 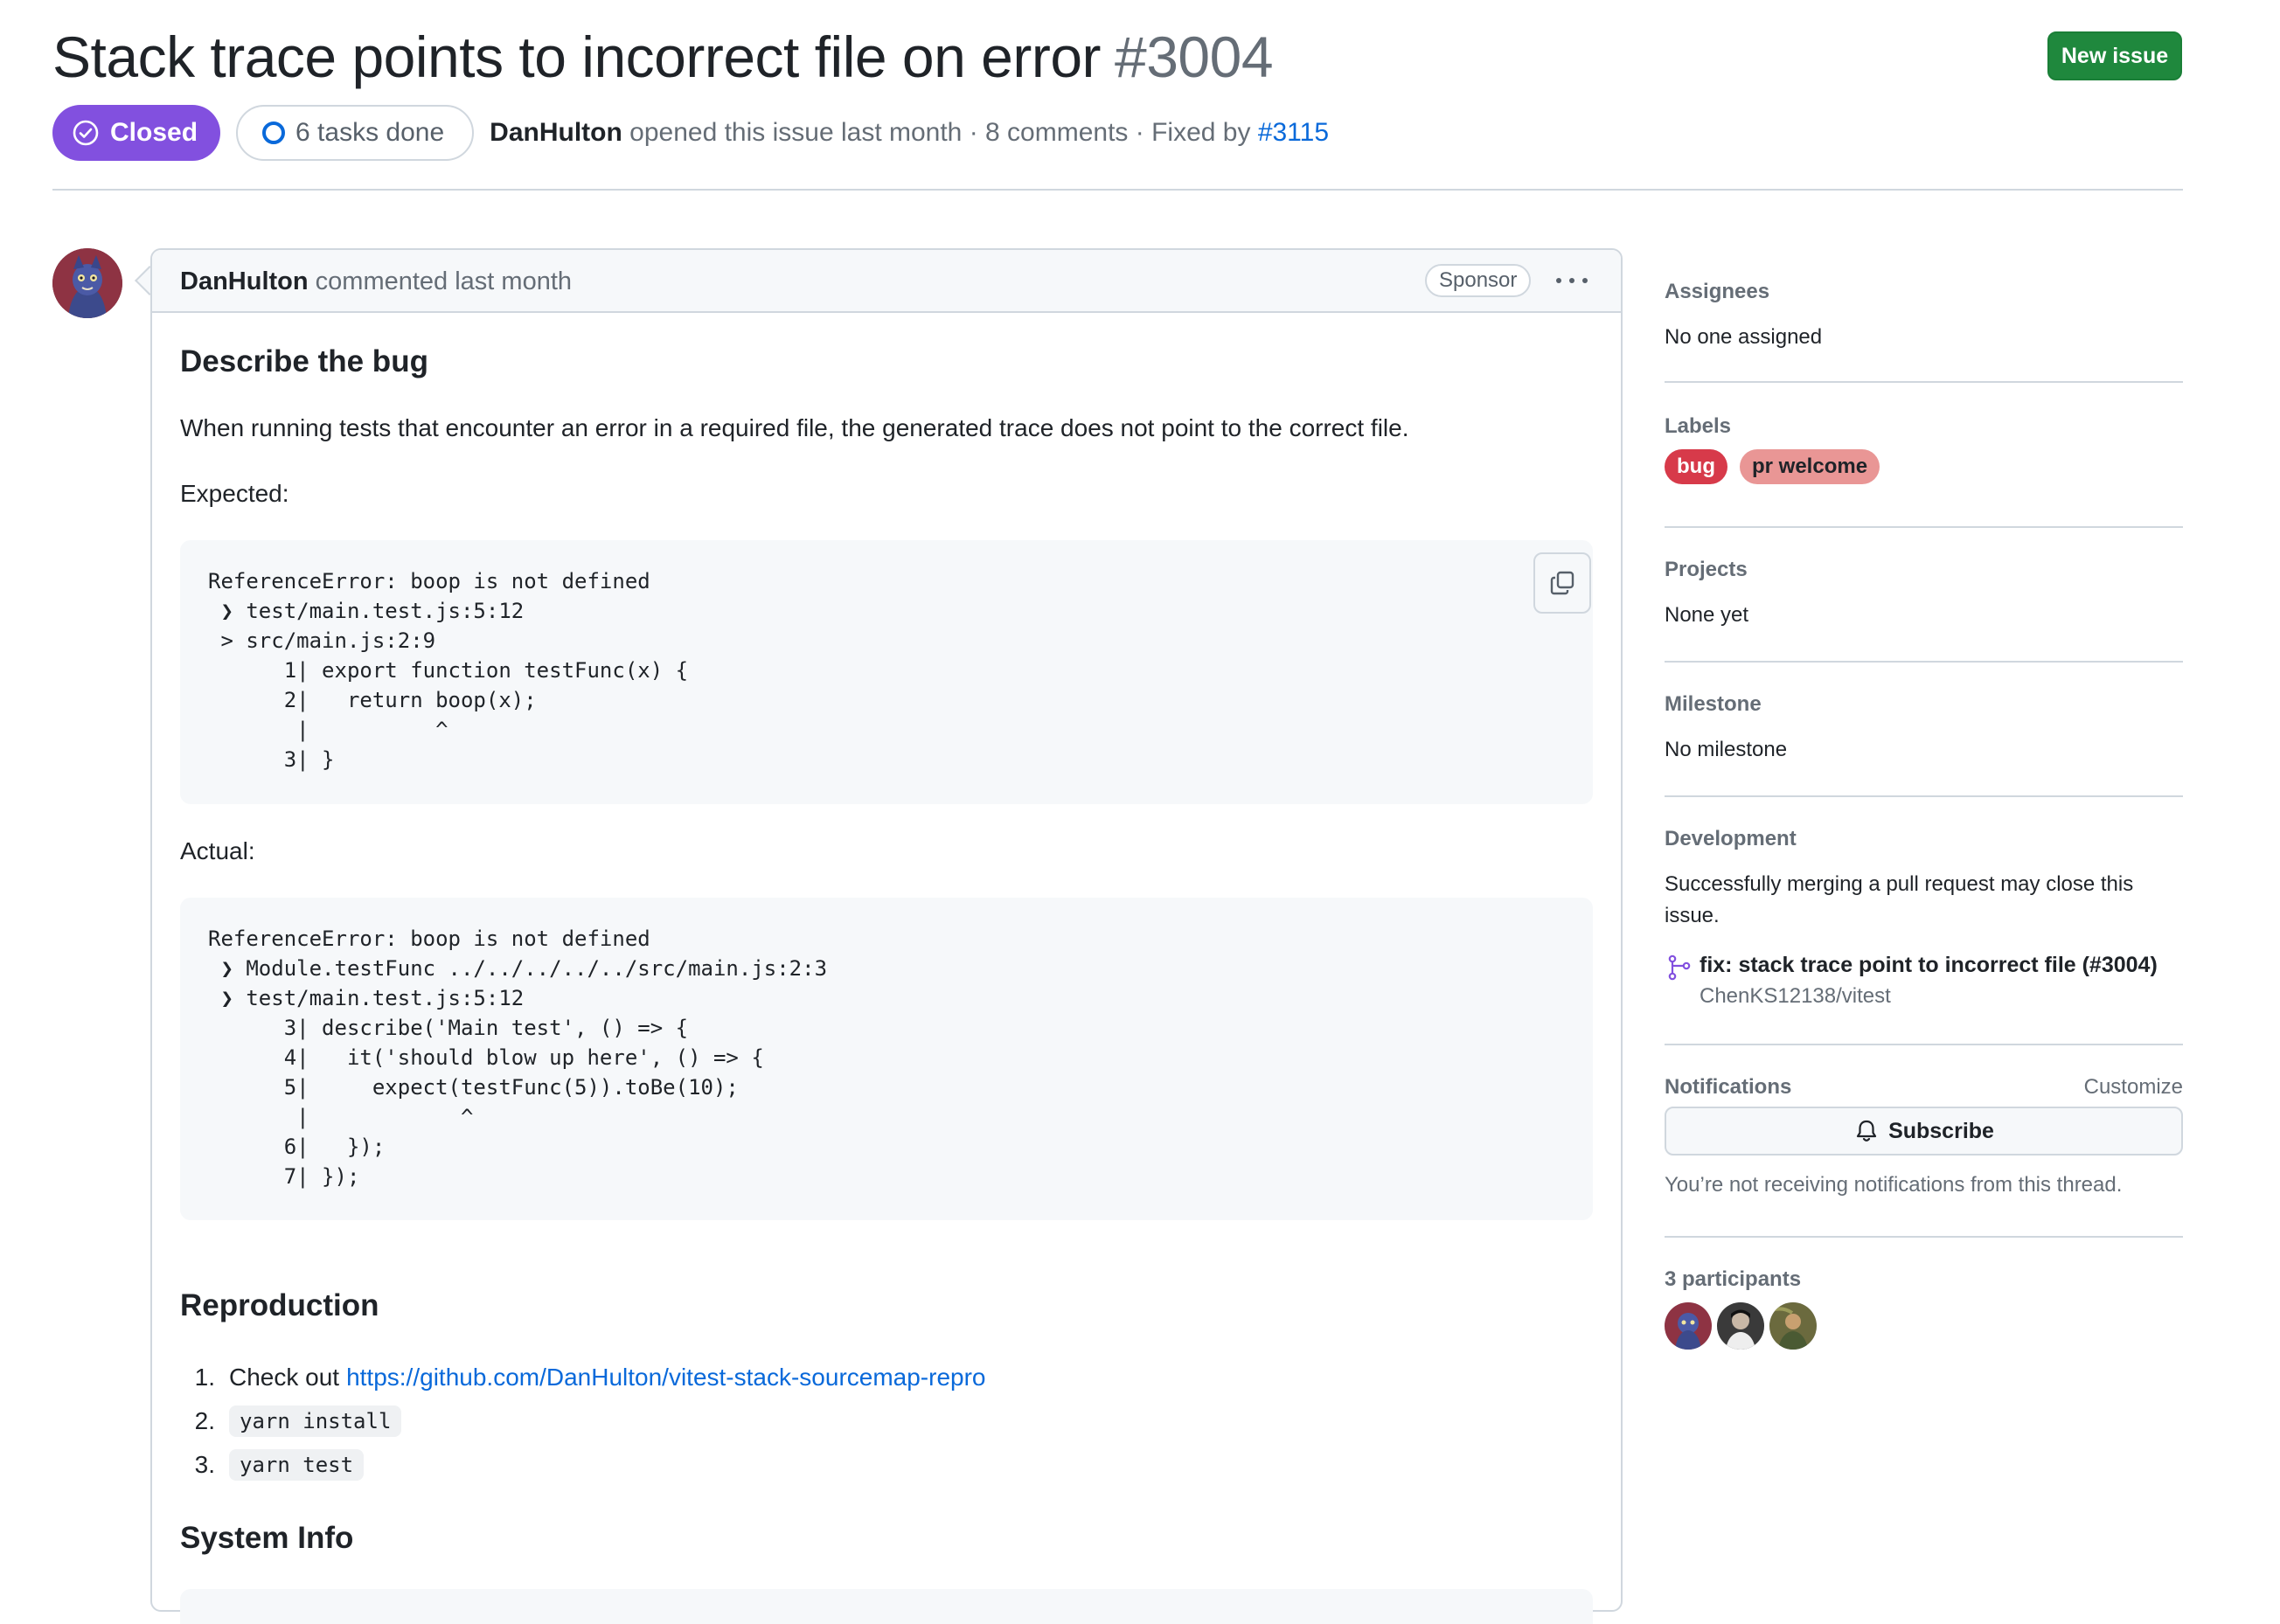 I want to click on list-number: 3., so click(x=204, y=1464).